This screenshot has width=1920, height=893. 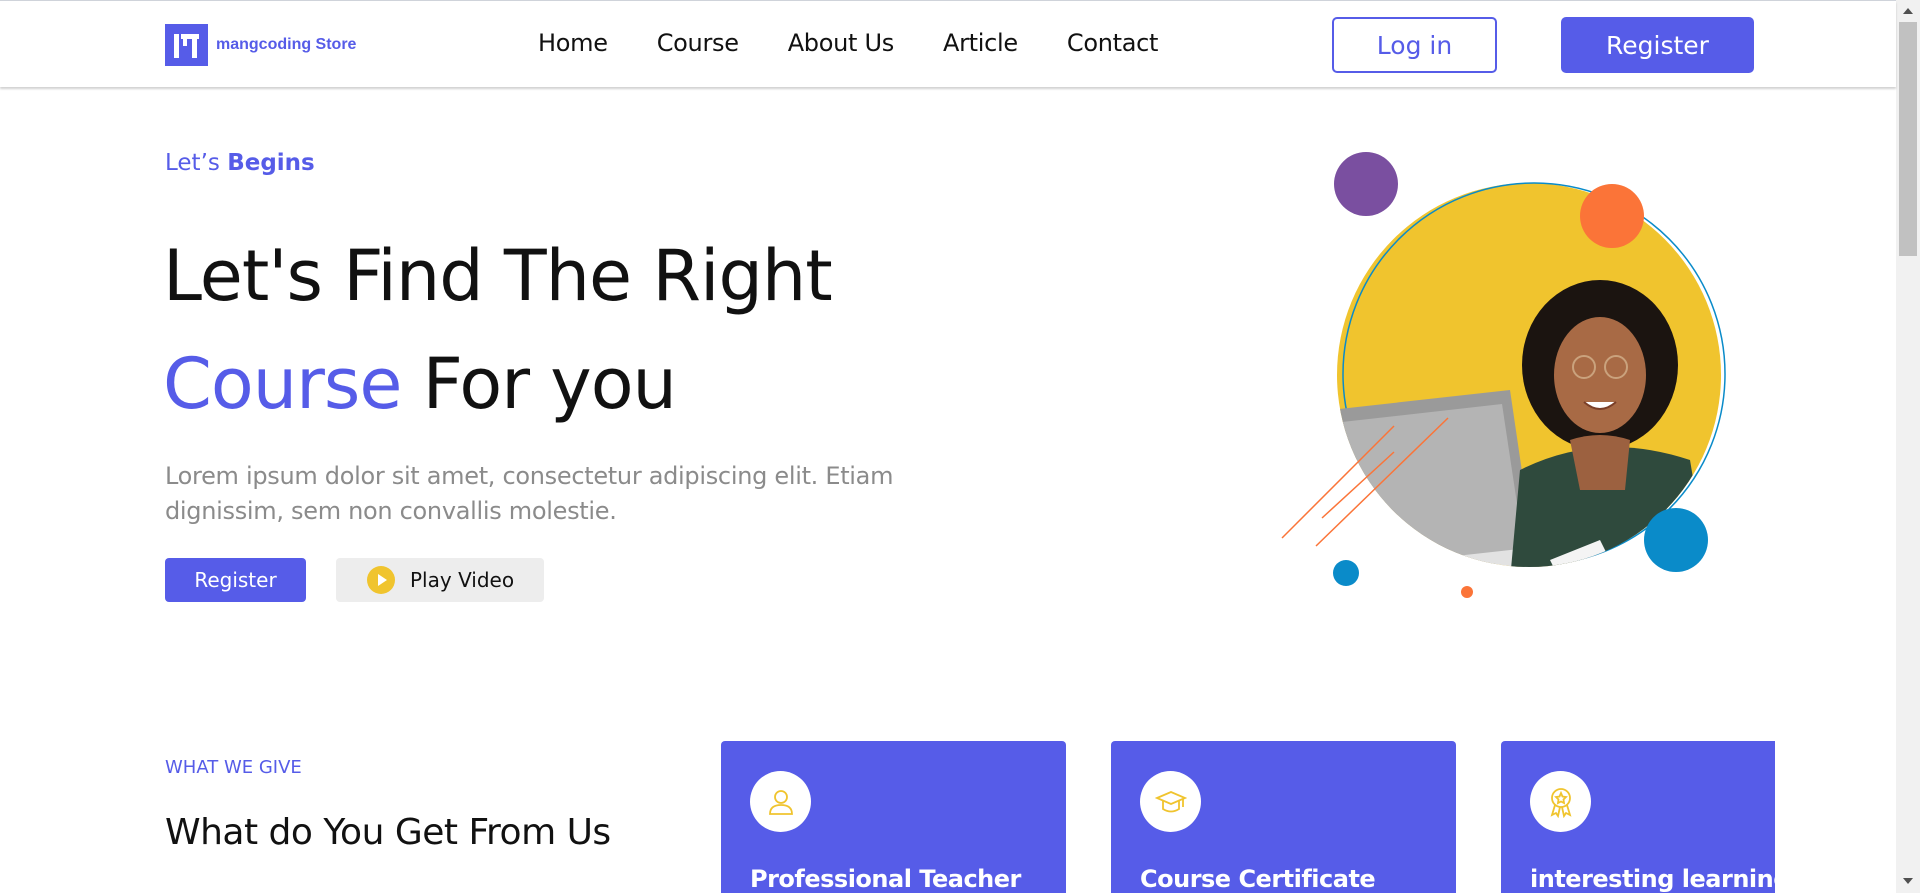 What do you see at coordinates (1908, 881) in the screenshot?
I see `scroll-down-arrow-icon` at bounding box center [1908, 881].